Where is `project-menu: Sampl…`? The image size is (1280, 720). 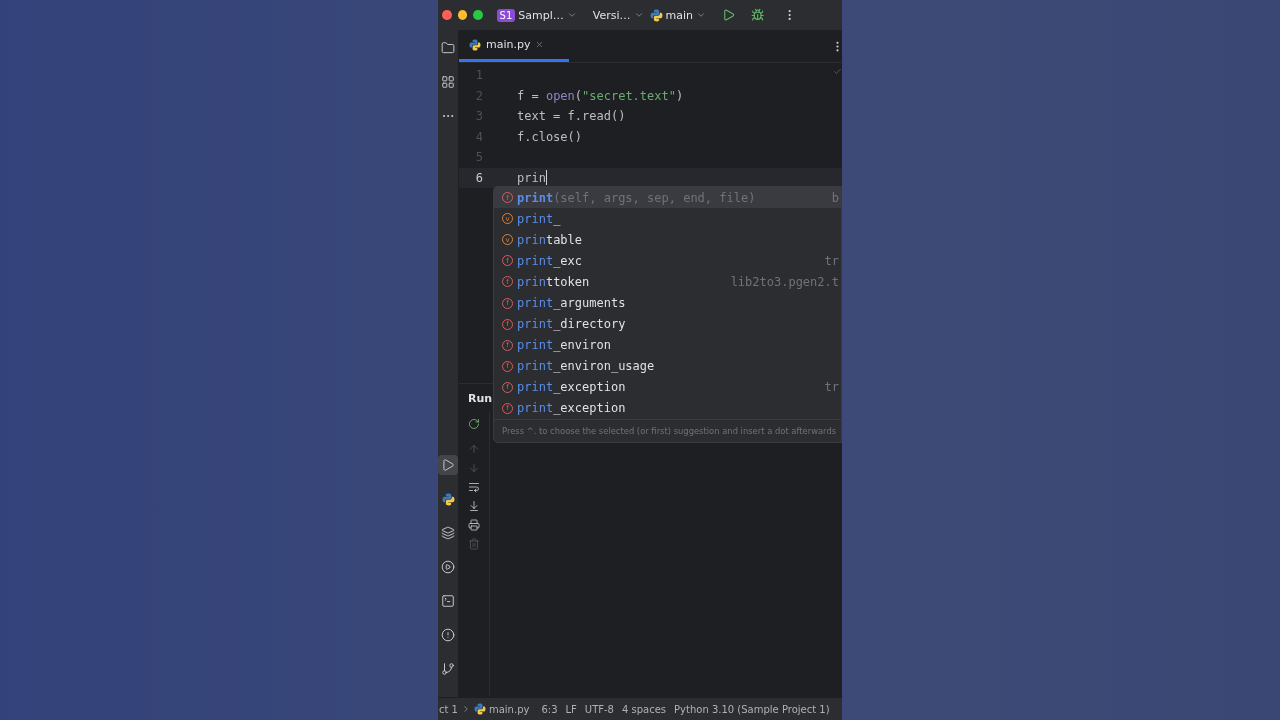
project-menu: Sampl… is located at coordinates (541, 15).